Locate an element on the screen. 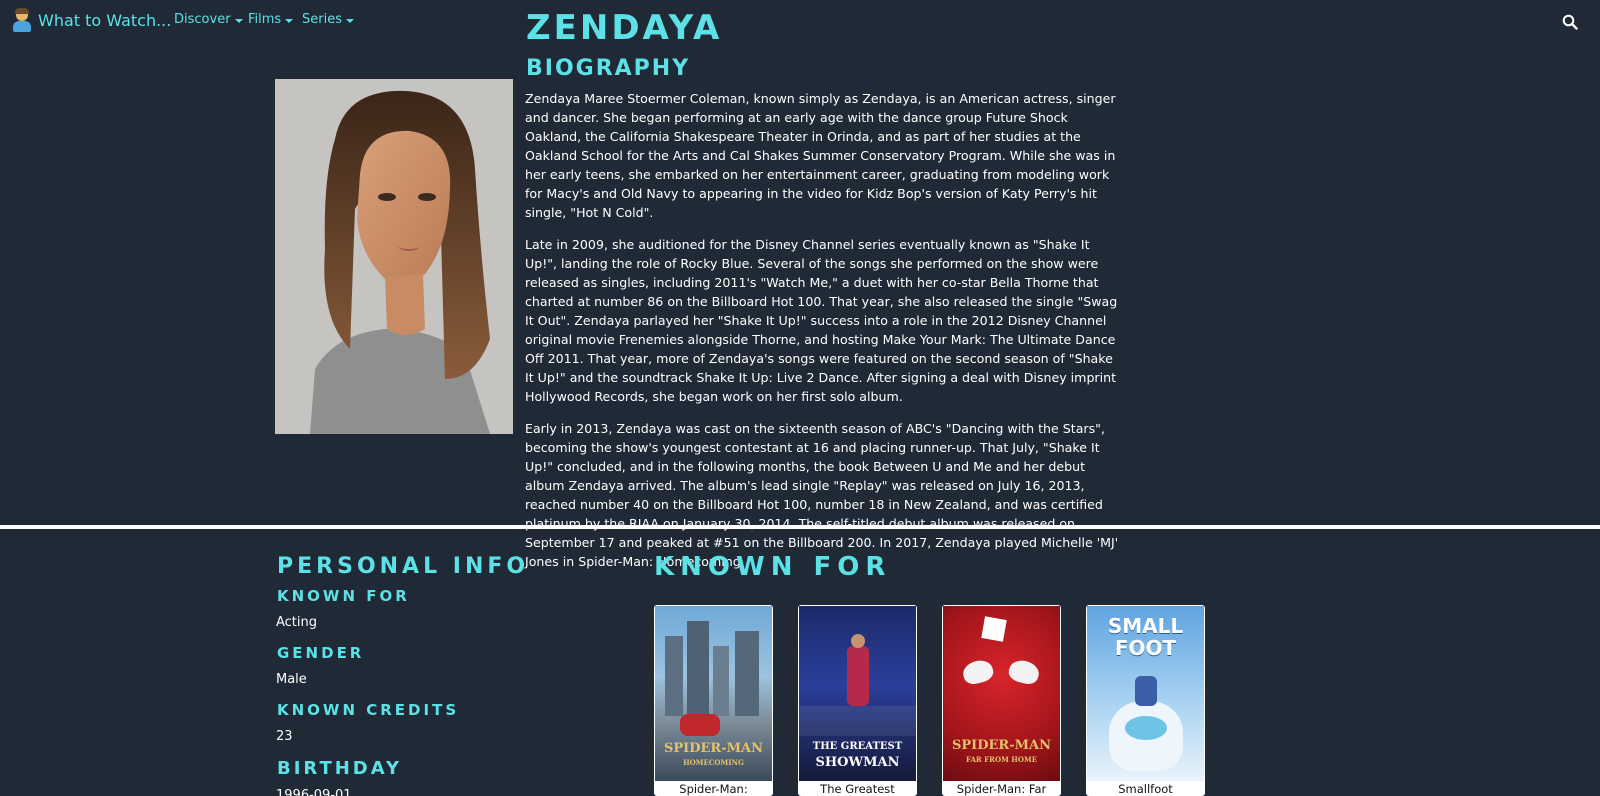 Image resolution: width=1600 pixels, height=796 pixels. gender-label: GENDER is located at coordinates (321, 653).